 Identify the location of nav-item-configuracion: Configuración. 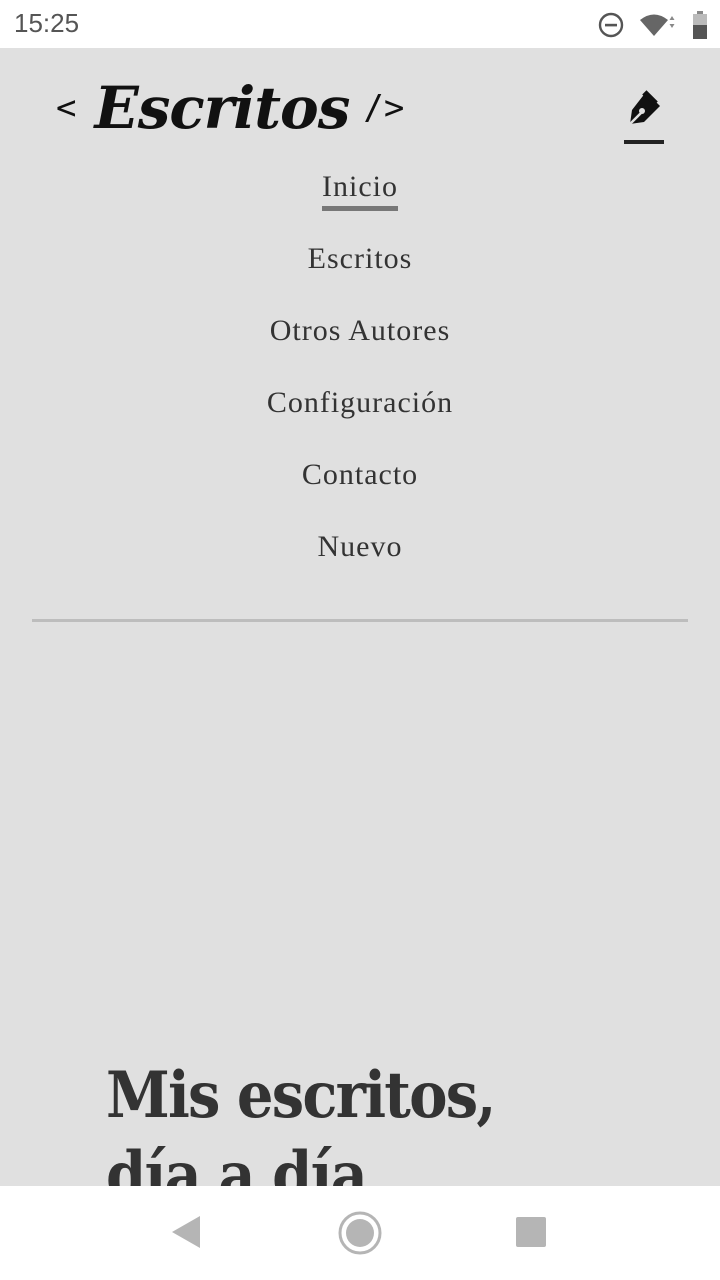
(360, 418).